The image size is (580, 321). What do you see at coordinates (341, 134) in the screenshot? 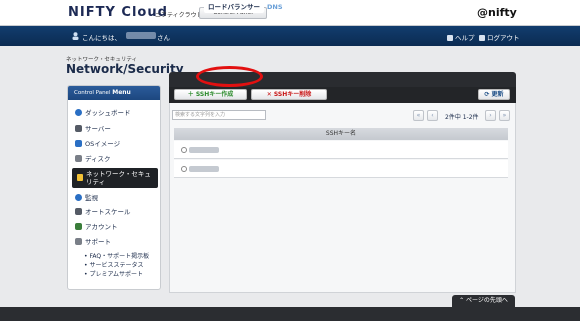
I see `table-header-ssh-key-name: SSHキー名` at bounding box center [341, 134].